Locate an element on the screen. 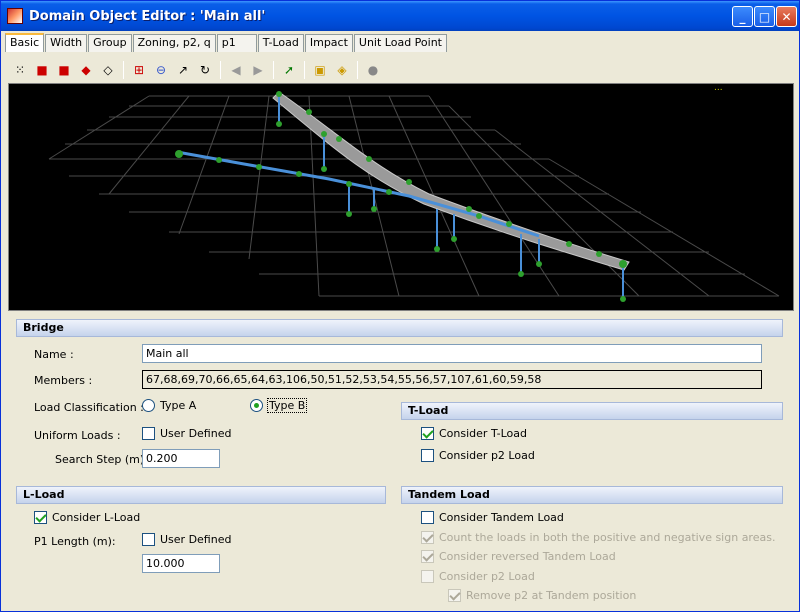  members-label: Members : is located at coordinates (63, 380).